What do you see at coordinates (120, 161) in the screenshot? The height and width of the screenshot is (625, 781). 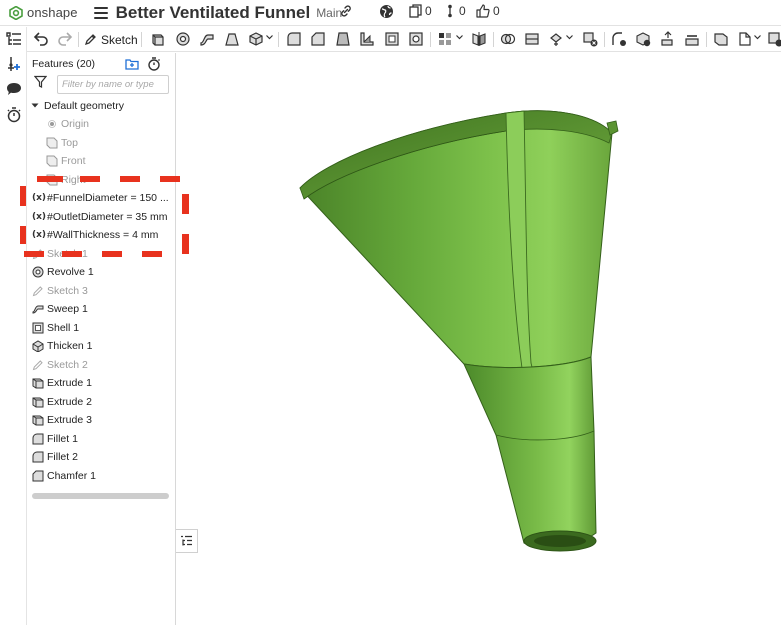 I see `list-item: Front` at bounding box center [120, 161].